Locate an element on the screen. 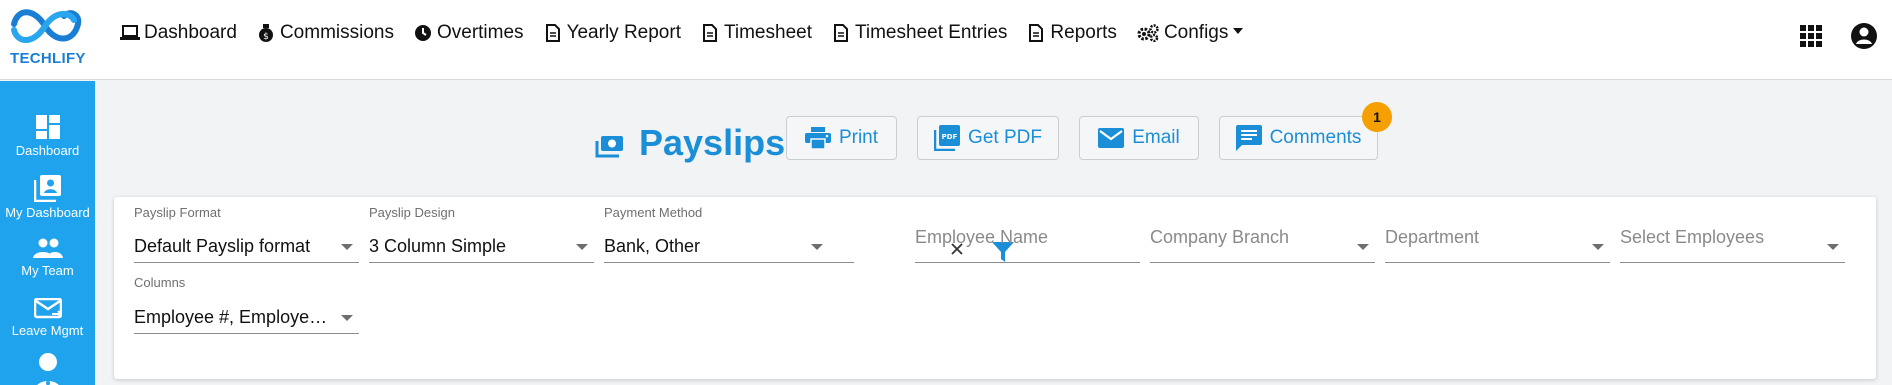 The height and width of the screenshot is (385, 1892). pdf-icon: PDF is located at coordinates (947, 138).